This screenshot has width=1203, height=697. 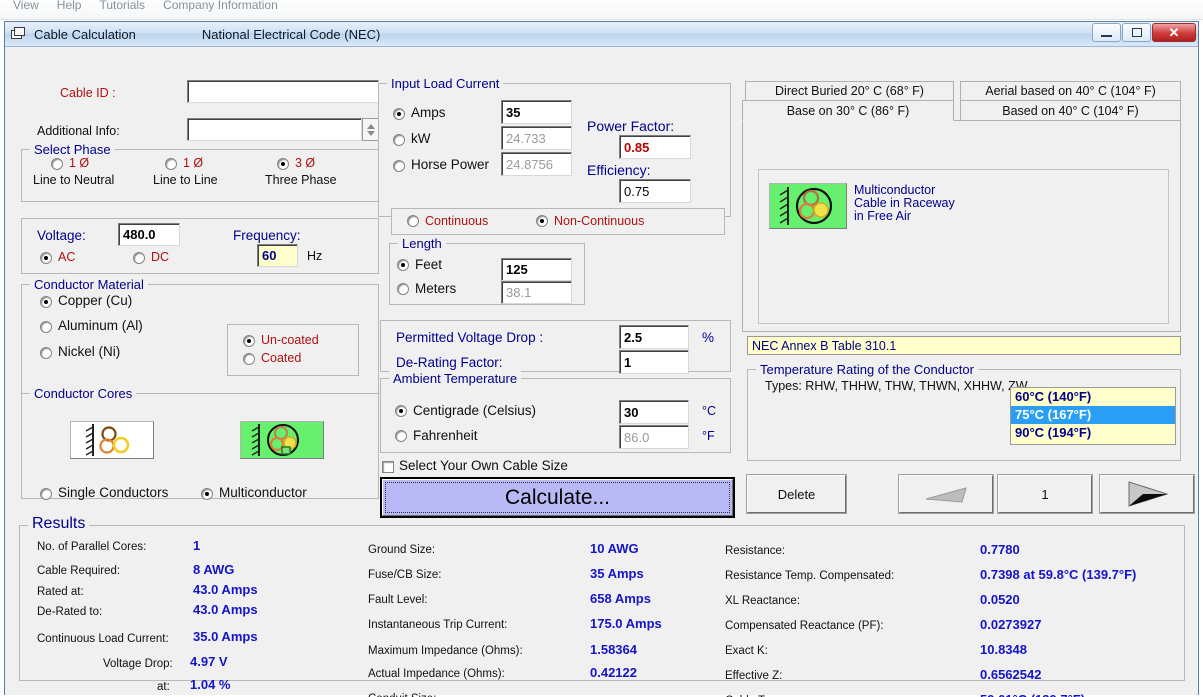 I want to click on result-value-fault-level: 658 Amps, so click(x=620, y=598).